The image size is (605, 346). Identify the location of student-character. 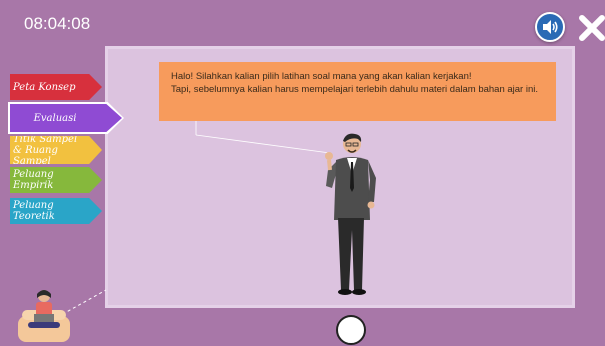
(44, 316).